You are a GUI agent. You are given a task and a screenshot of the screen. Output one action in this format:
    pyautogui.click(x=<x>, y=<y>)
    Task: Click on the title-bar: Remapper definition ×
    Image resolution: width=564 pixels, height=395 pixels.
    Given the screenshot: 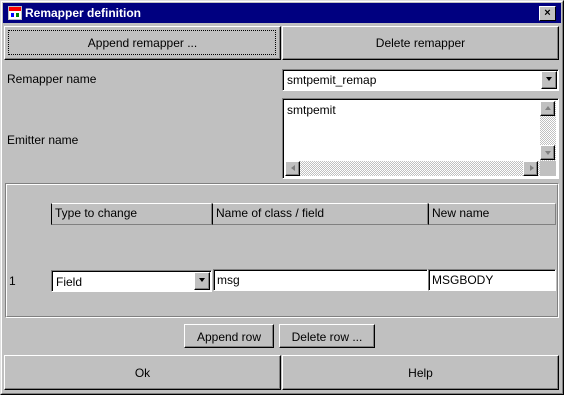 What is the action you would take?
    pyautogui.click(x=282, y=13)
    